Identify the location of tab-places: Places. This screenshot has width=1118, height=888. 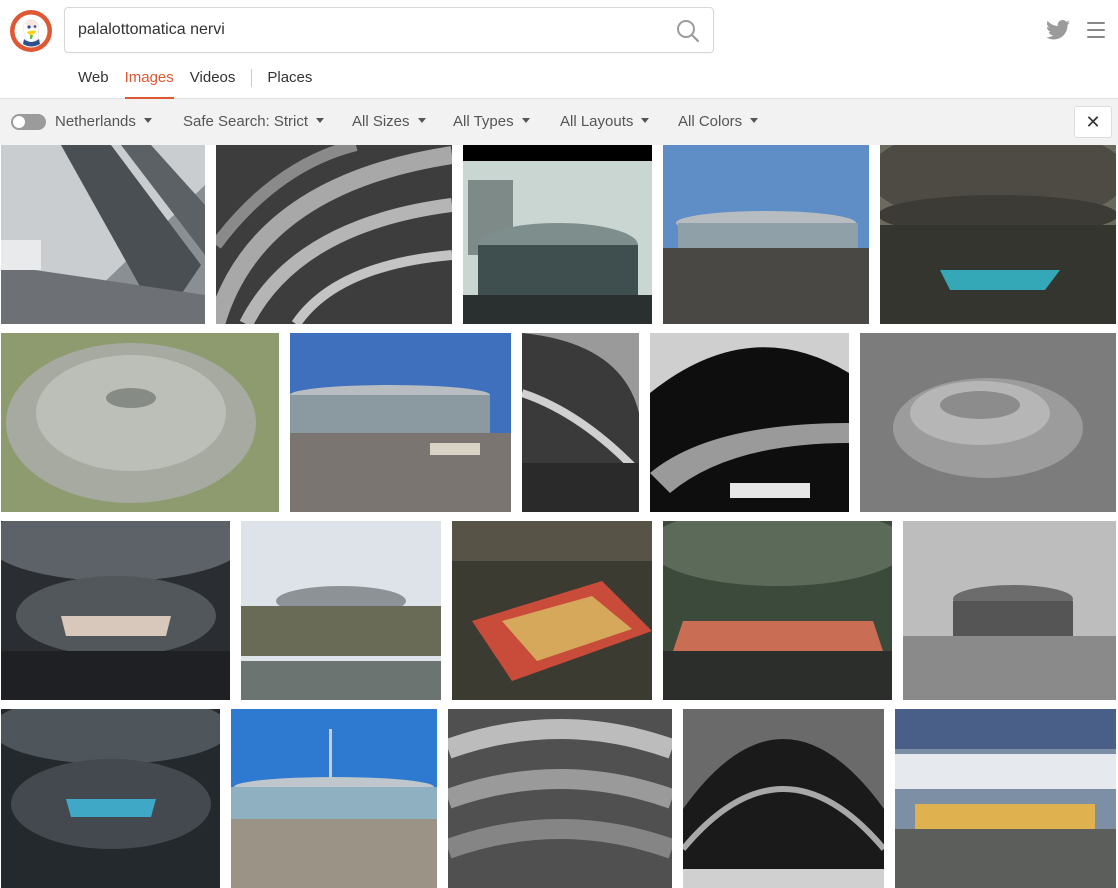
(289, 79).